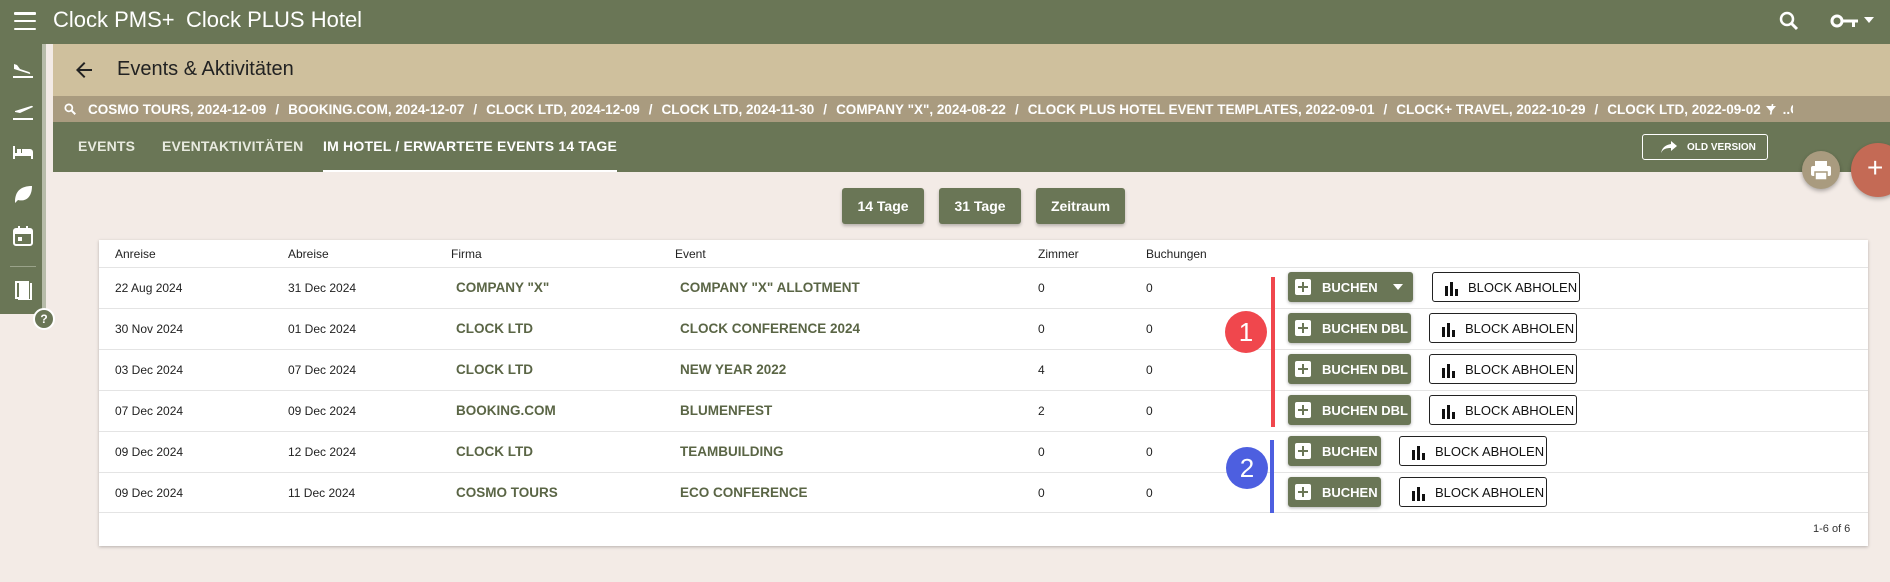 This screenshot has height=582, width=1890. I want to click on range-31-days-button: 31 Tage, so click(980, 206).